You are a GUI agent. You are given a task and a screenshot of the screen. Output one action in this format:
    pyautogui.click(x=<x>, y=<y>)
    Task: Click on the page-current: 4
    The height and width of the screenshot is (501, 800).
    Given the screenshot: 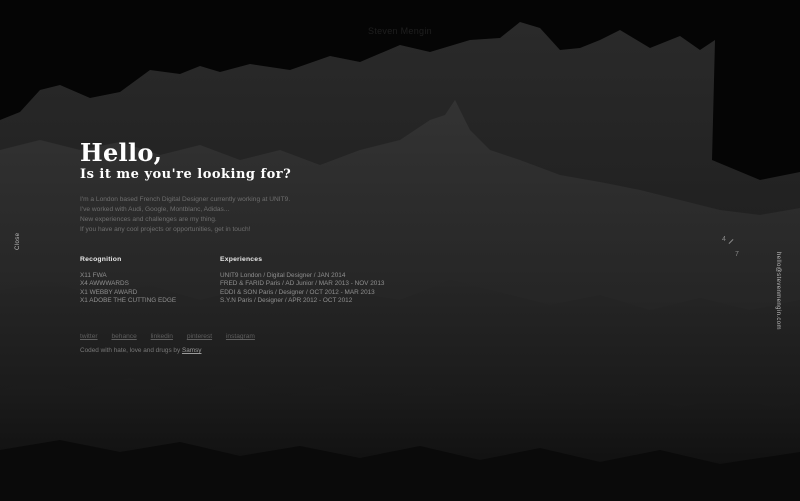 What is the action you would take?
    pyautogui.click(x=724, y=239)
    